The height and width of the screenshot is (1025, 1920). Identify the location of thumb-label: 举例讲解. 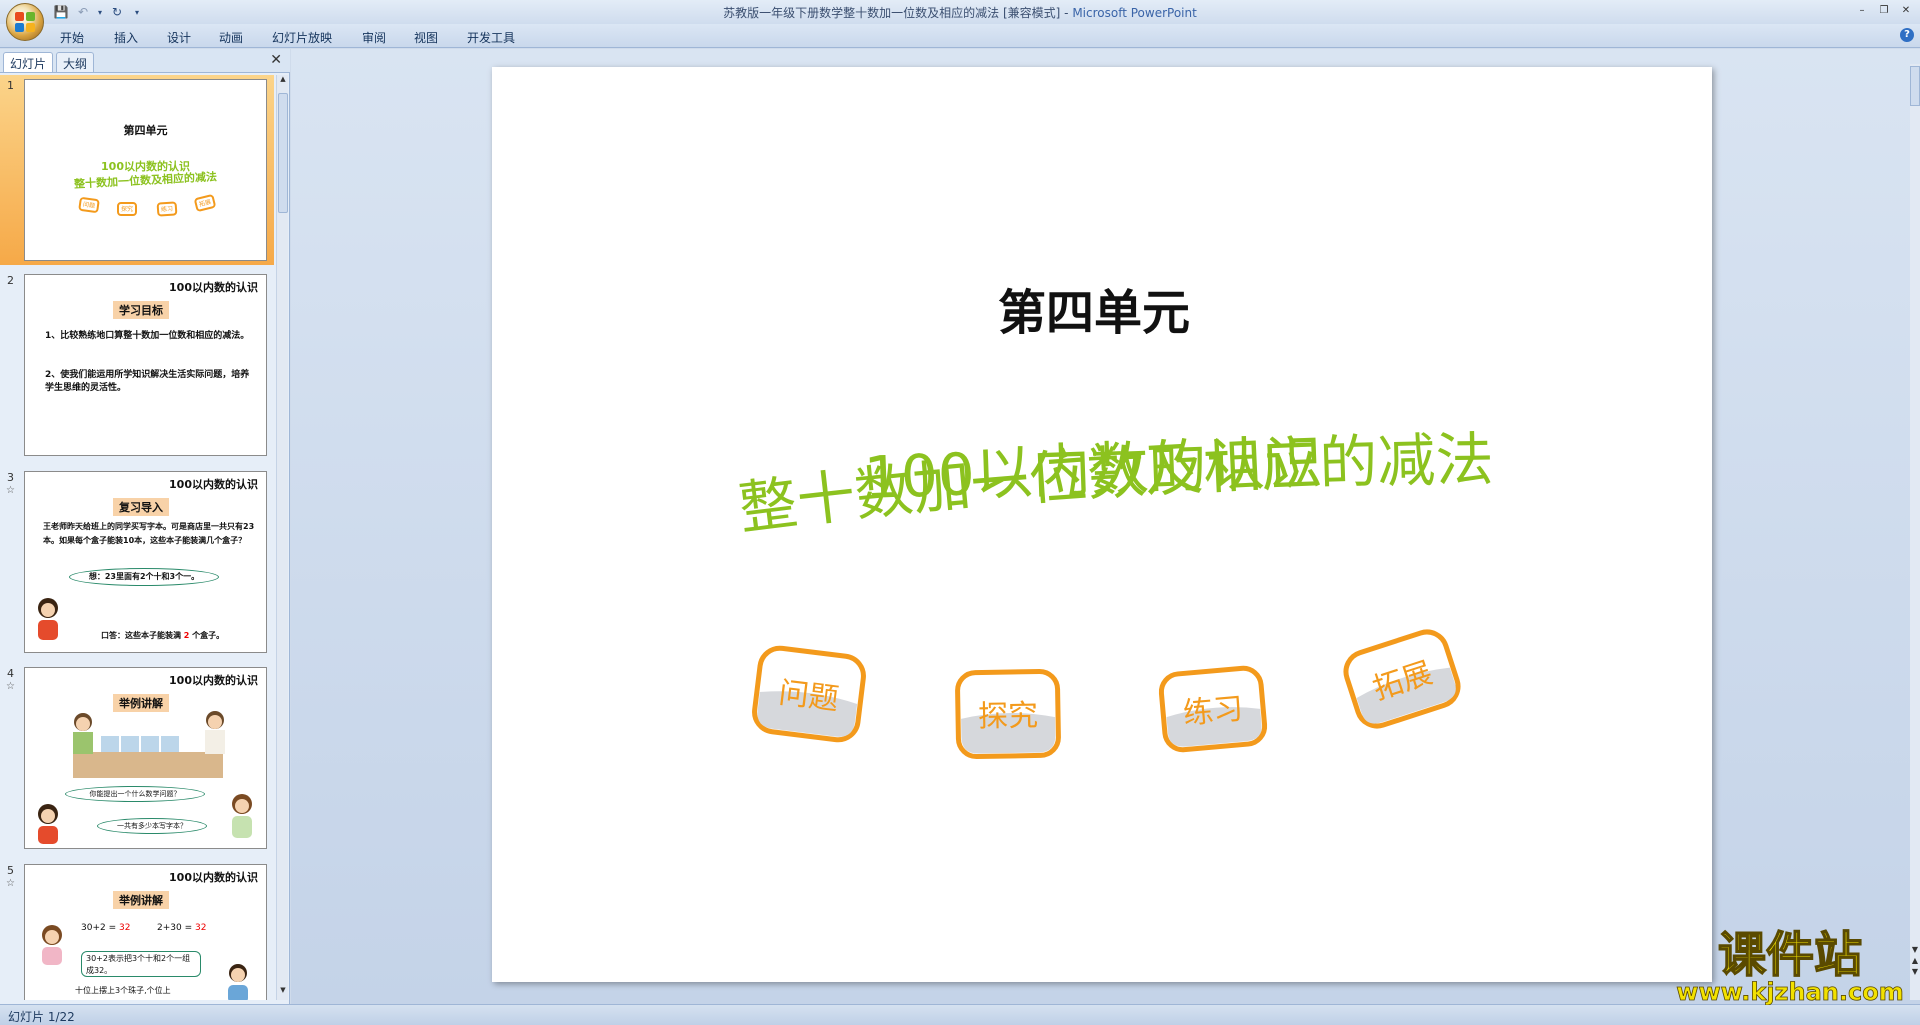
(141, 900).